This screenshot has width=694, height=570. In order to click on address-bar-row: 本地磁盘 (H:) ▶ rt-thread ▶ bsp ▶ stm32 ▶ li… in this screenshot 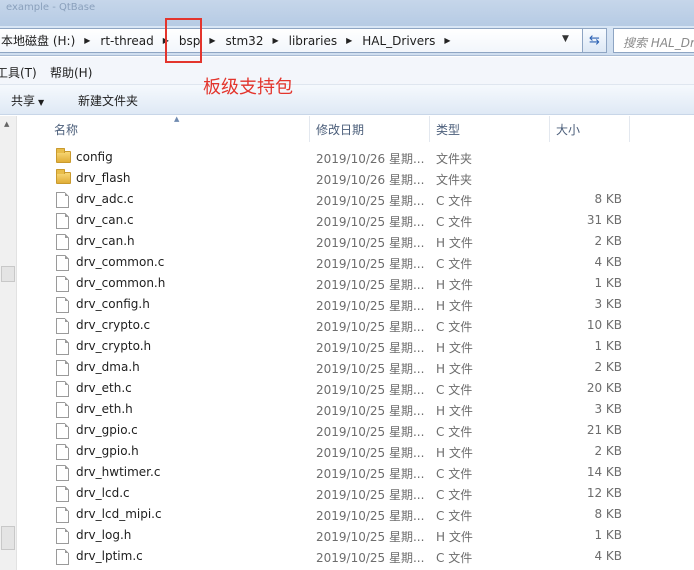, I will do `click(347, 41)`.